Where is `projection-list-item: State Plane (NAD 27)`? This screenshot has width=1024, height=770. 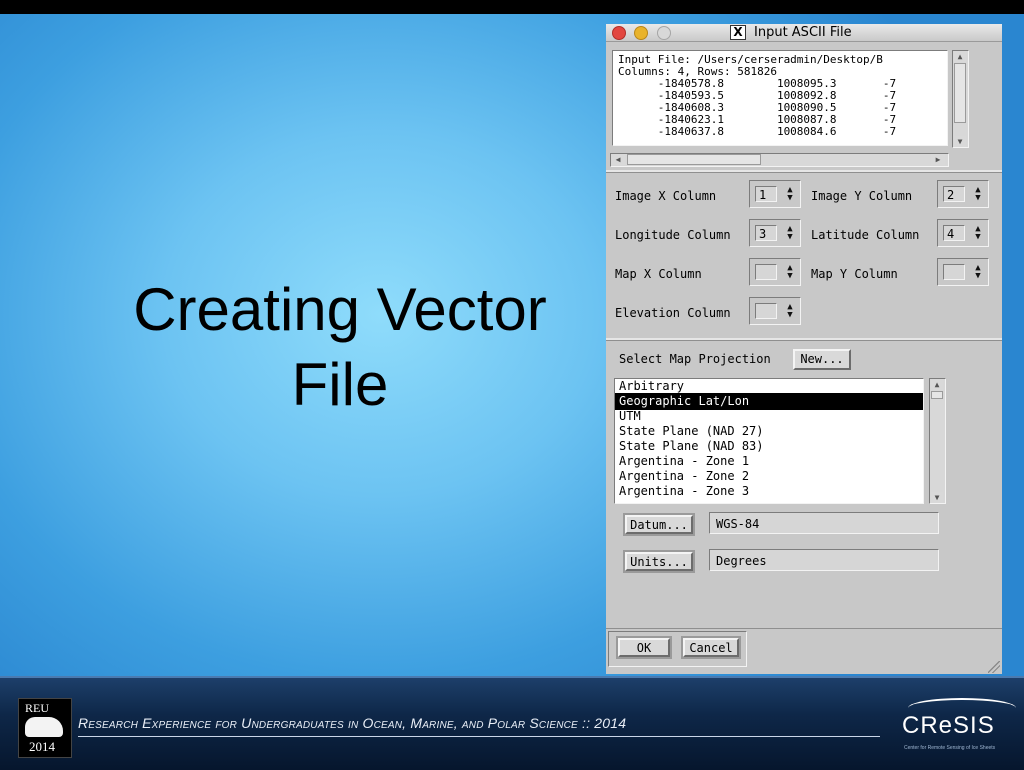 projection-list-item: State Plane (NAD 27) is located at coordinates (769, 431).